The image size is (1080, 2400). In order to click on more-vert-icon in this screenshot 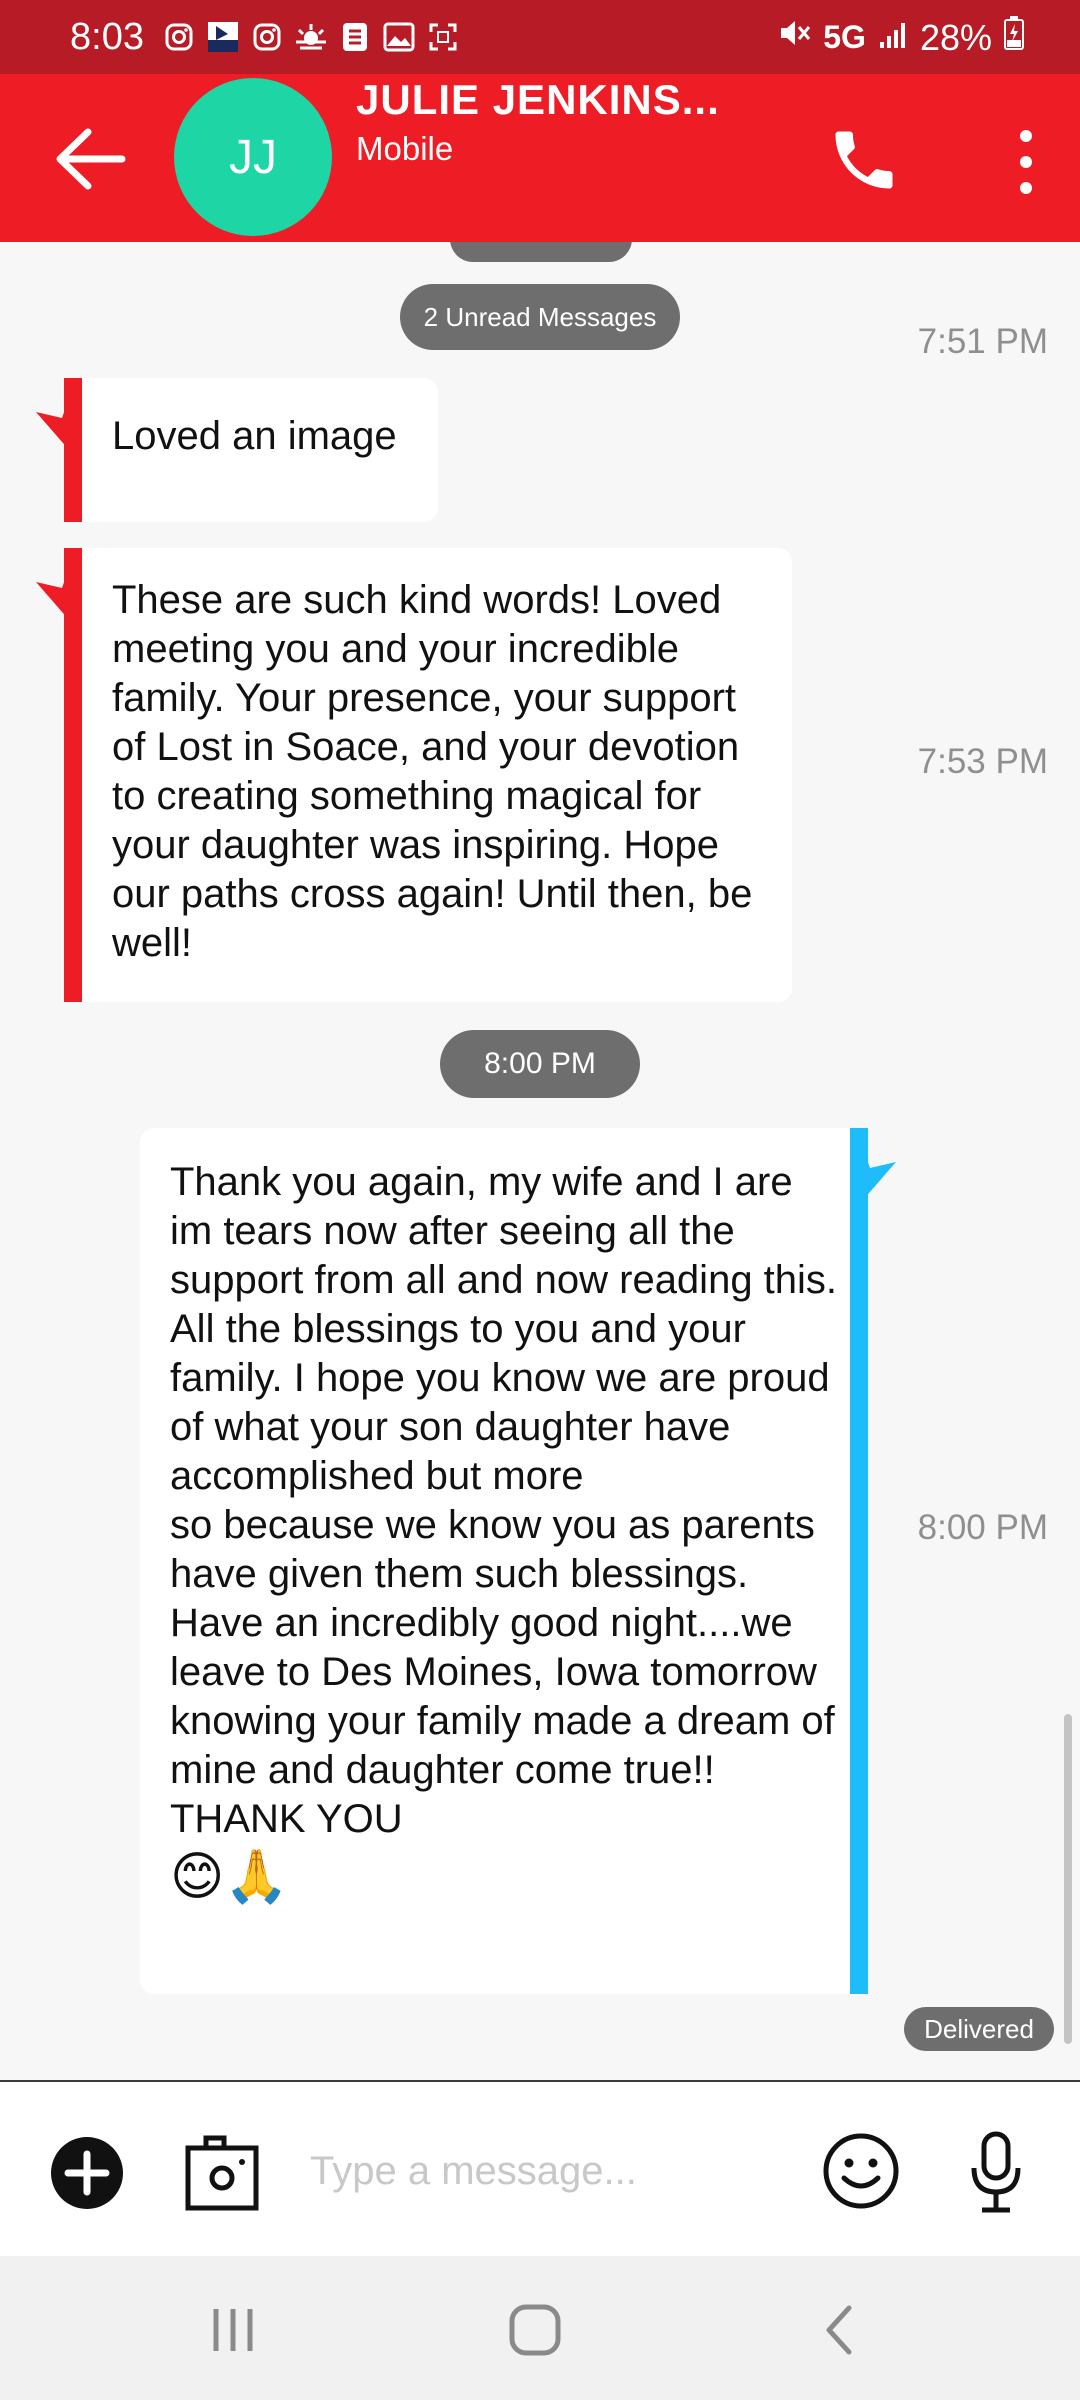, I will do `click(1026, 162)`.